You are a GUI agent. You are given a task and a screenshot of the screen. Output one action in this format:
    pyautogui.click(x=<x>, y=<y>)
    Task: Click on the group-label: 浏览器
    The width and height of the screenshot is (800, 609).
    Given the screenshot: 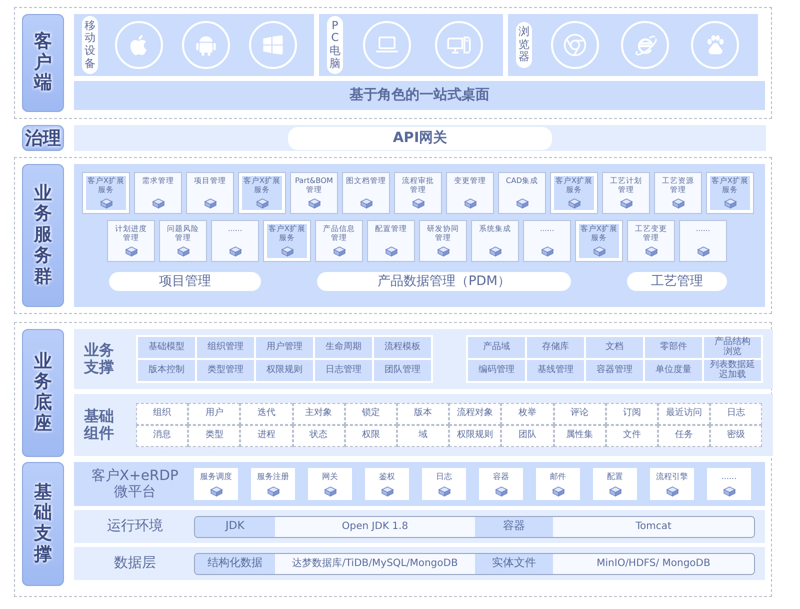 What is the action you would take?
    pyautogui.click(x=524, y=45)
    